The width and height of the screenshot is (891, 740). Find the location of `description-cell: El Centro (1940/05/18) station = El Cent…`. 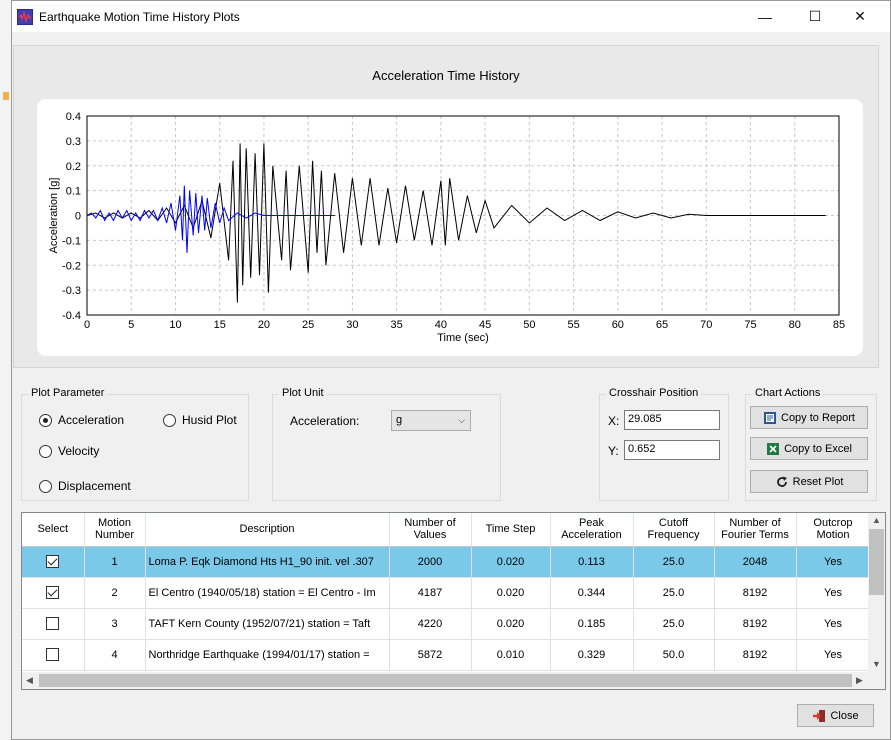

description-cell: El Centro (1940/05/18) station = El Cent… is located at coordinates (267, 593).